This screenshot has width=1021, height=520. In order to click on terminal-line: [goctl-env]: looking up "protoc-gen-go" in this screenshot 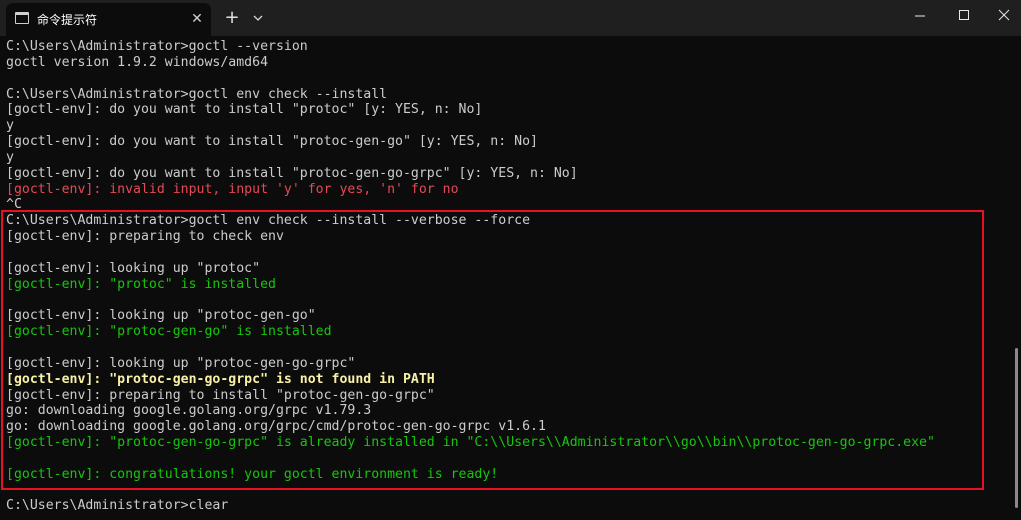, I will do `click(161, 316)`.